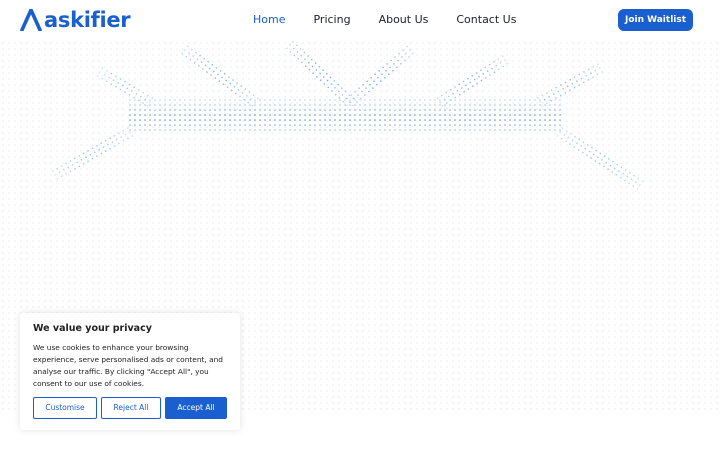 This screenshot has height=450, width=720. Describe the element at coordinates (87, 20) in the screenshot. I see `brand-name: askifier` at that location.